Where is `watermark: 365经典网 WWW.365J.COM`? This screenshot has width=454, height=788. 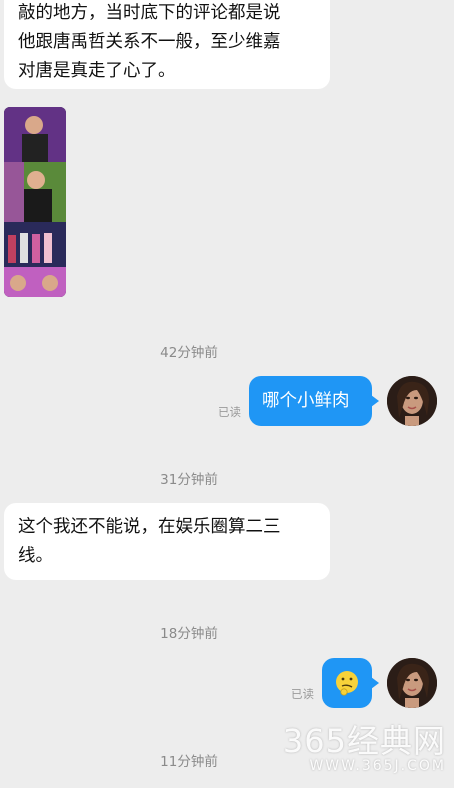
watermark: 365经典网 WWW.365J.COM is located at coordinates (364, 749).